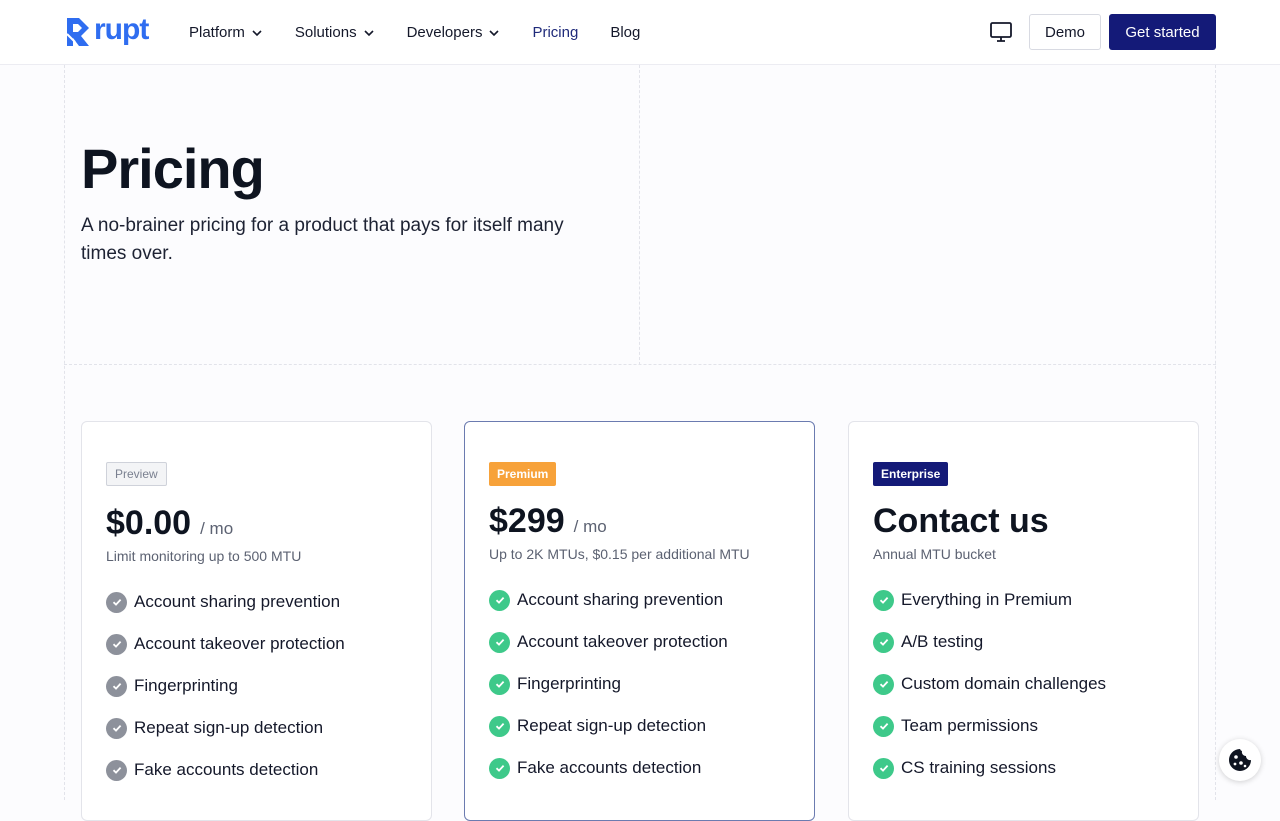  I want to click on price-amount: Contact us, so click(961, 521).